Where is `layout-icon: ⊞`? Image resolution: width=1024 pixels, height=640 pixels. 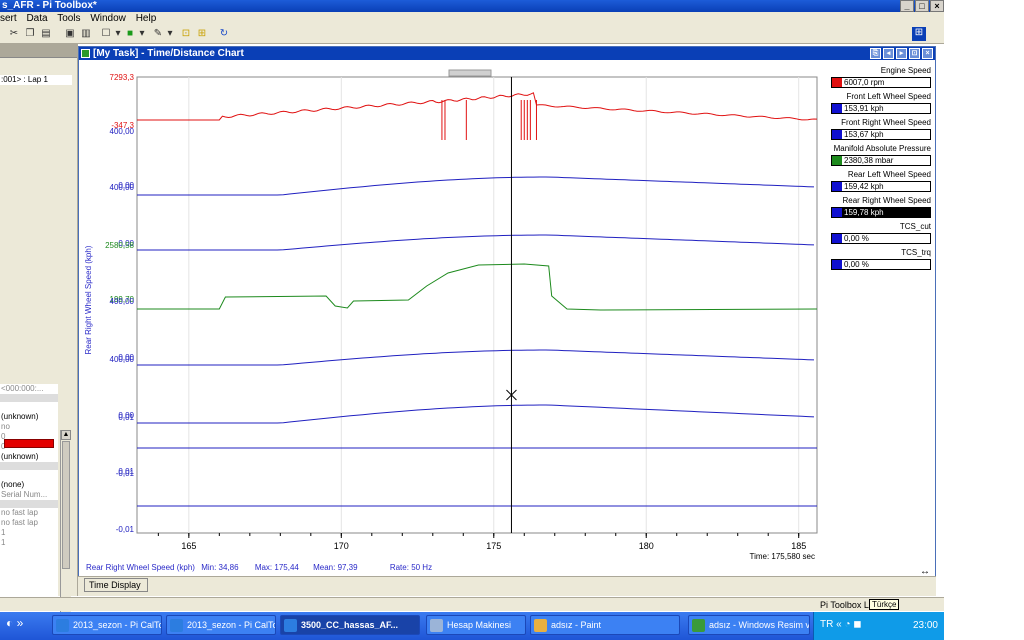 layout-icon: ⊞ is located at coordinates (919, 34).